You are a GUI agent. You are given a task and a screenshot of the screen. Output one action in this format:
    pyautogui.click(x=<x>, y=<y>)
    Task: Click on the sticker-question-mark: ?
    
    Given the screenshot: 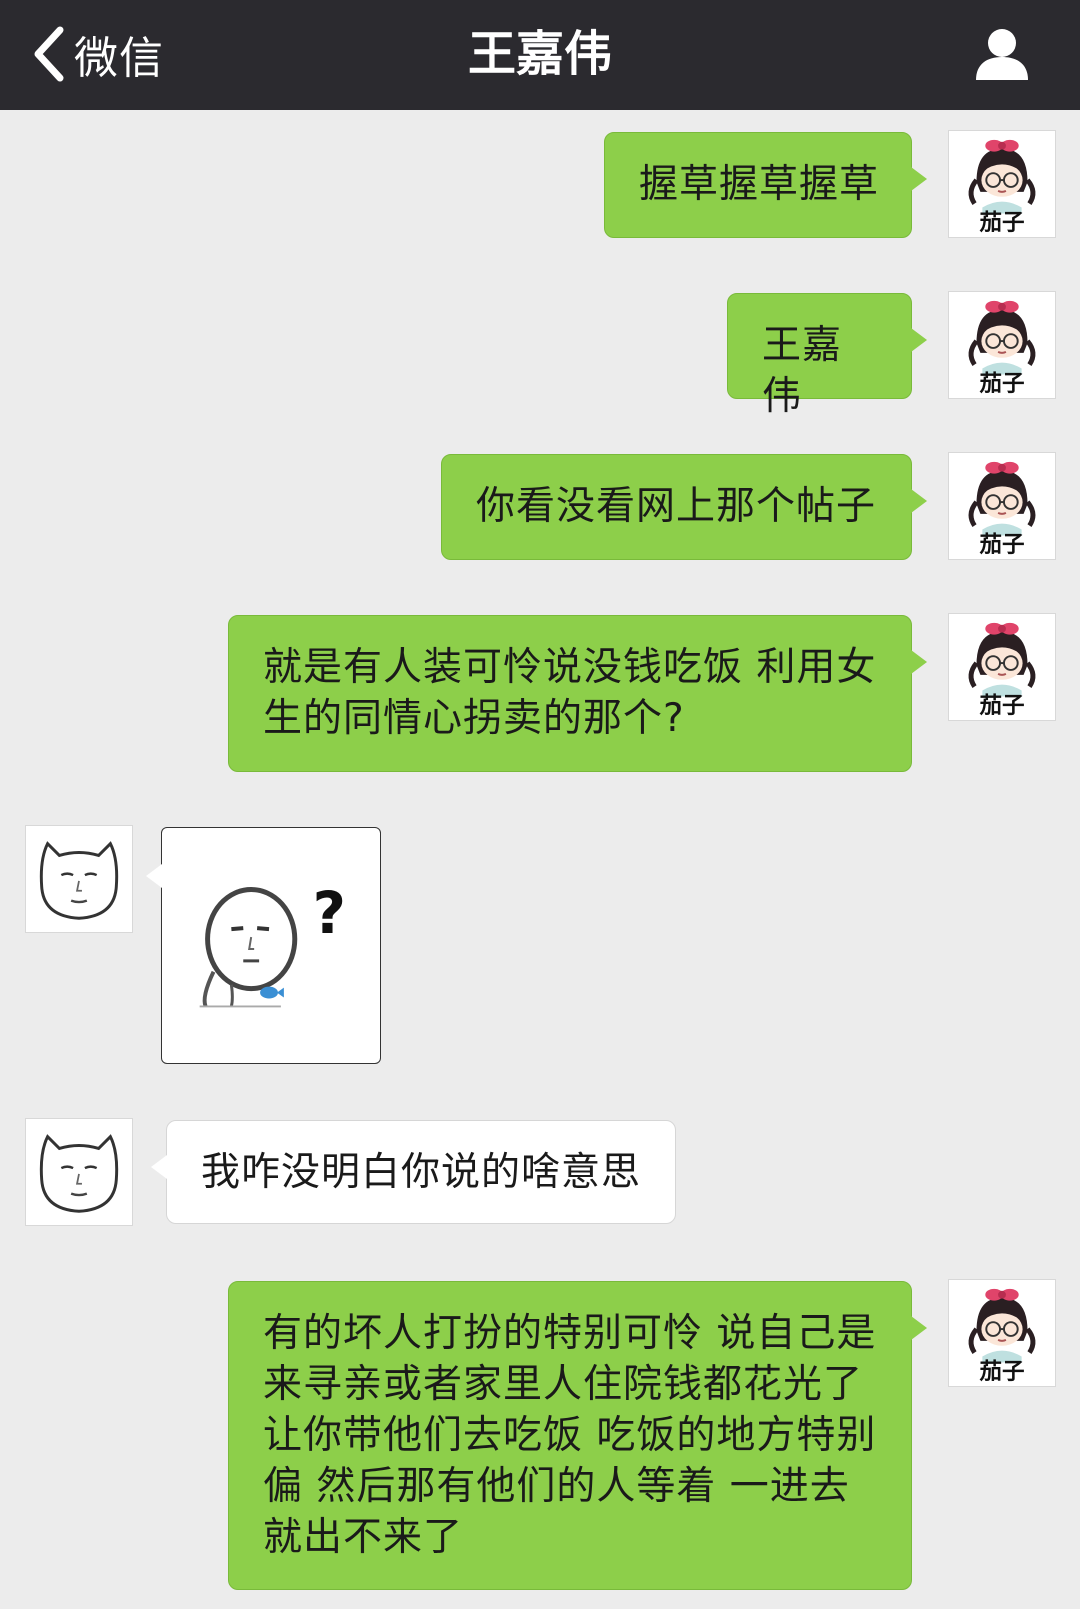 What is the action you would take?
    pyautogui.click(x=329, y=913)
    